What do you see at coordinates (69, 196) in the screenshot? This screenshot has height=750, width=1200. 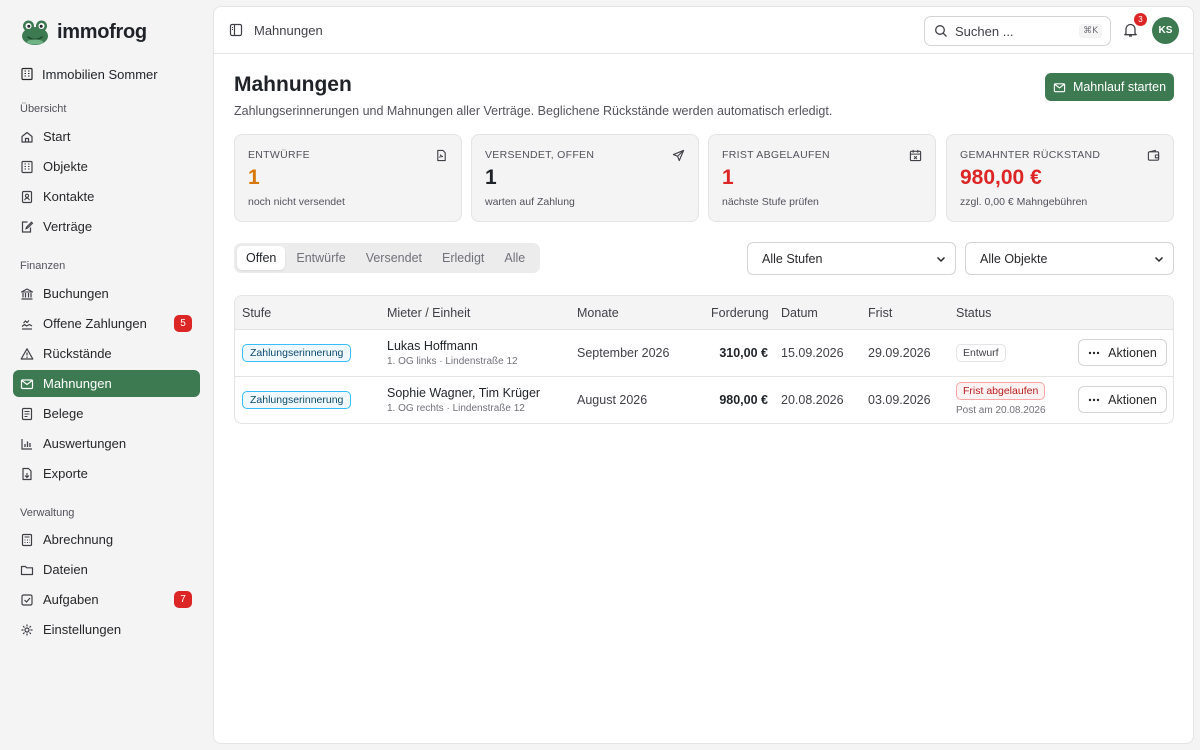 I see `sidebar-item-label: Kontakte` at bounding box center [69, 196].